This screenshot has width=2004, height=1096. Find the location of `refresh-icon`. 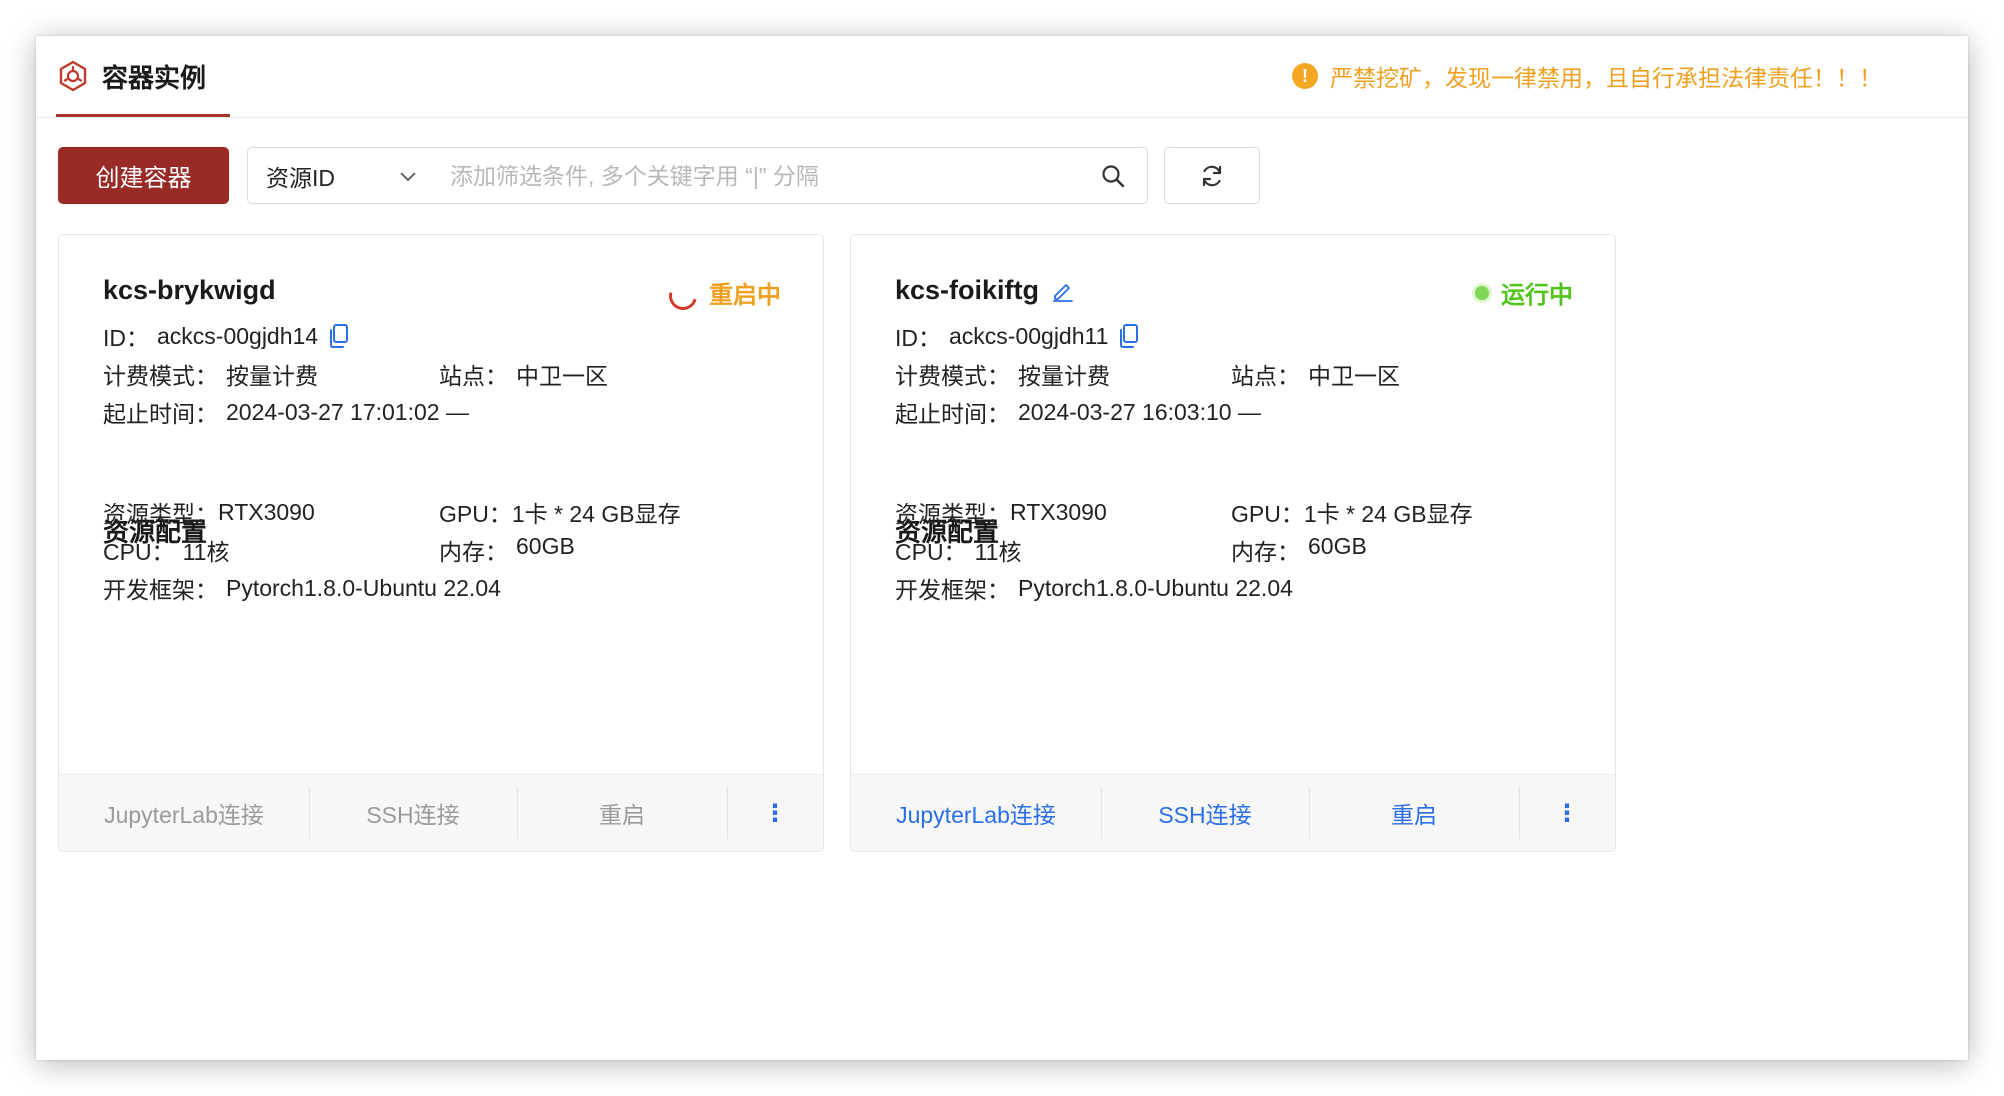

refresh-icon is located at coordinates (1212, 176).